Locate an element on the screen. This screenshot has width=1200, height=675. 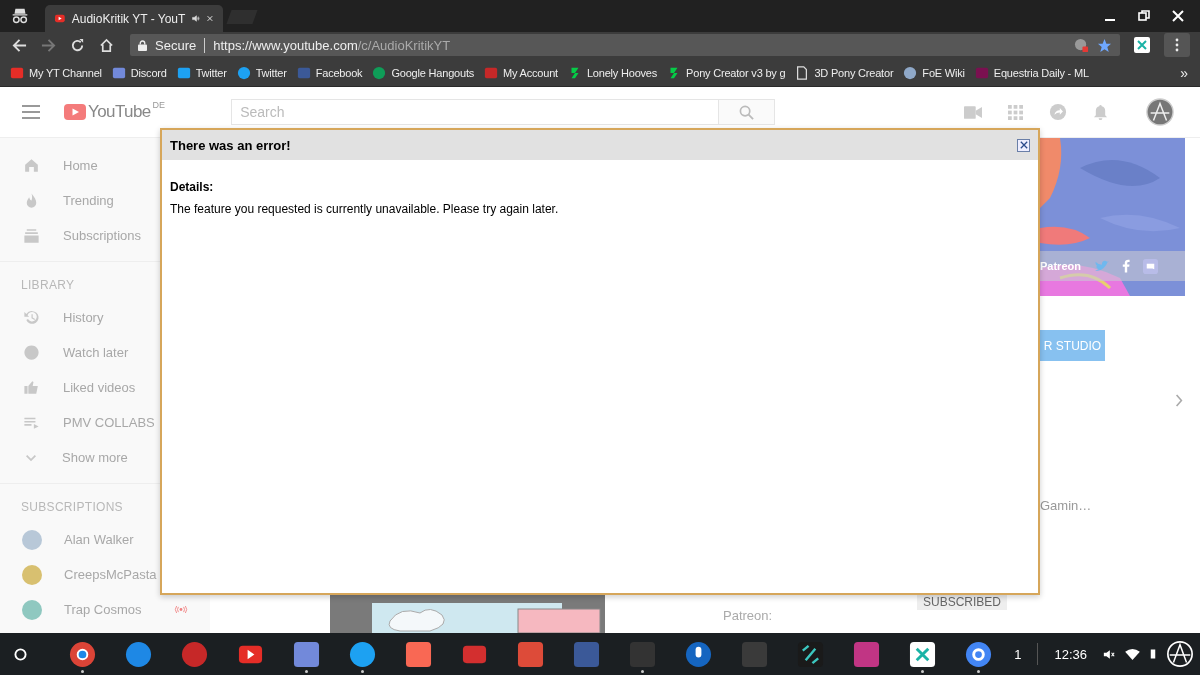
address-bar: Secure https://www.youtube.com/c/AudioKritikYT is located at coordinates (625, 45).